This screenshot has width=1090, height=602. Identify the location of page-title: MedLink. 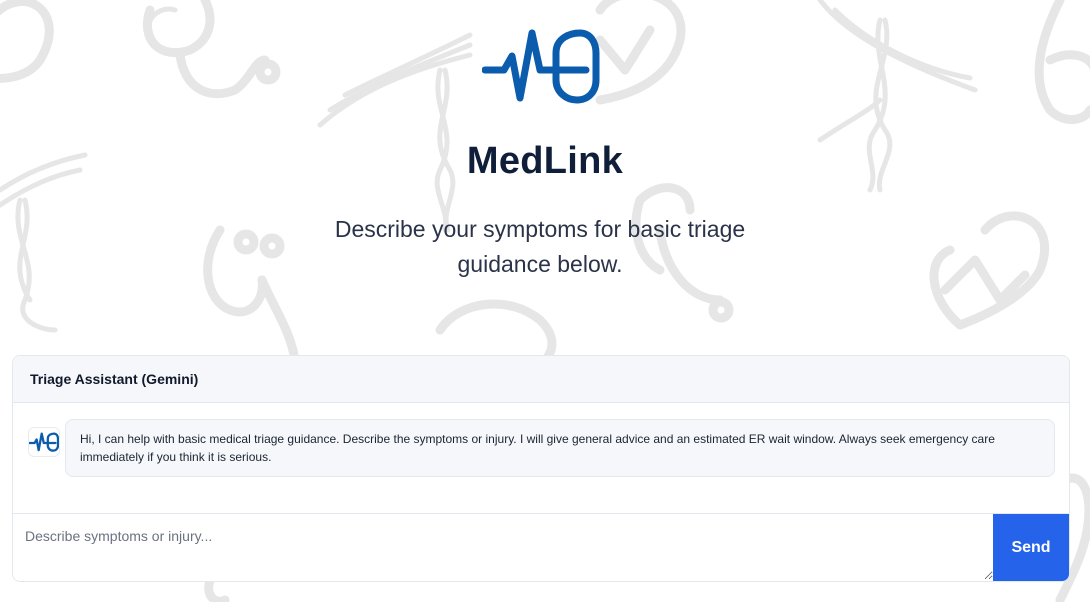
(545, 161).